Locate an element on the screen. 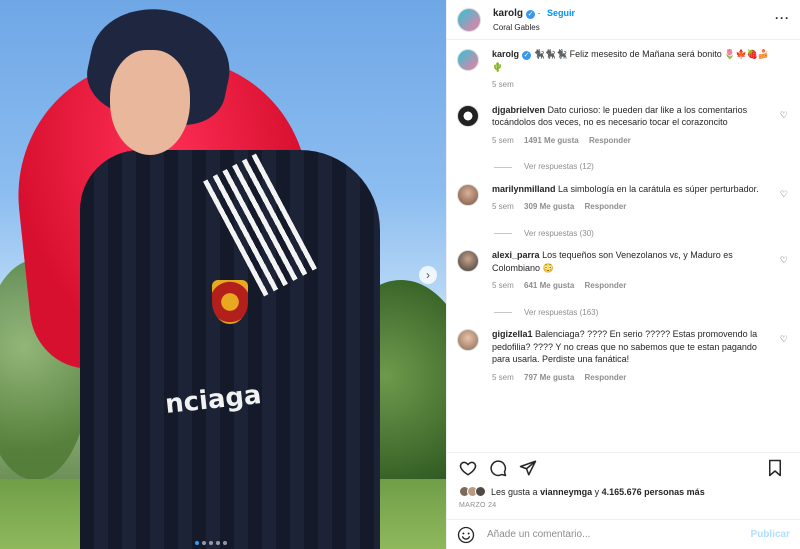 The height and width of the screenshot is (549, 800). view-replies-button: Ver respuestas (12) is located at coordinates (559, 167).